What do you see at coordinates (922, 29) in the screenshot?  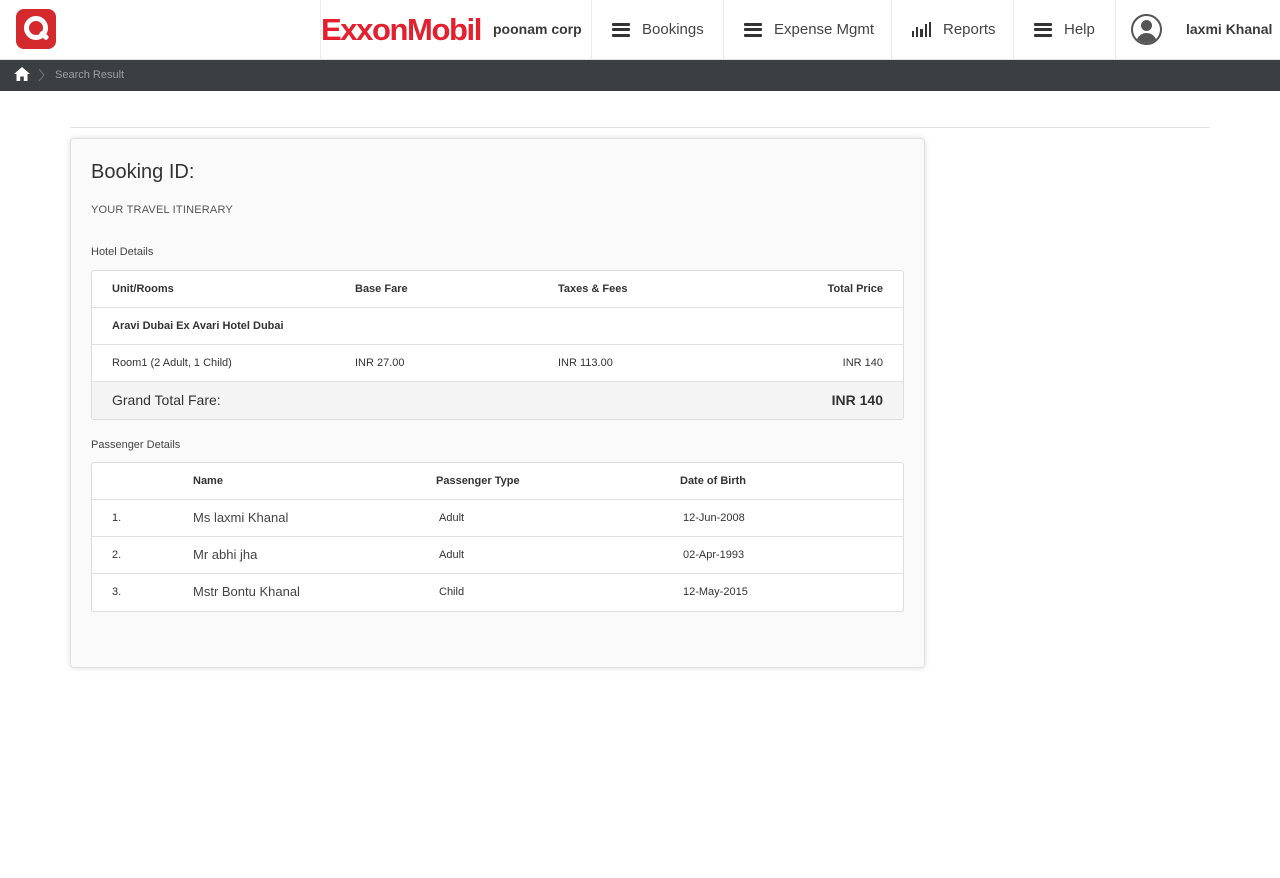 I see `bar-chart-icon` at bounding box center [922, 29].